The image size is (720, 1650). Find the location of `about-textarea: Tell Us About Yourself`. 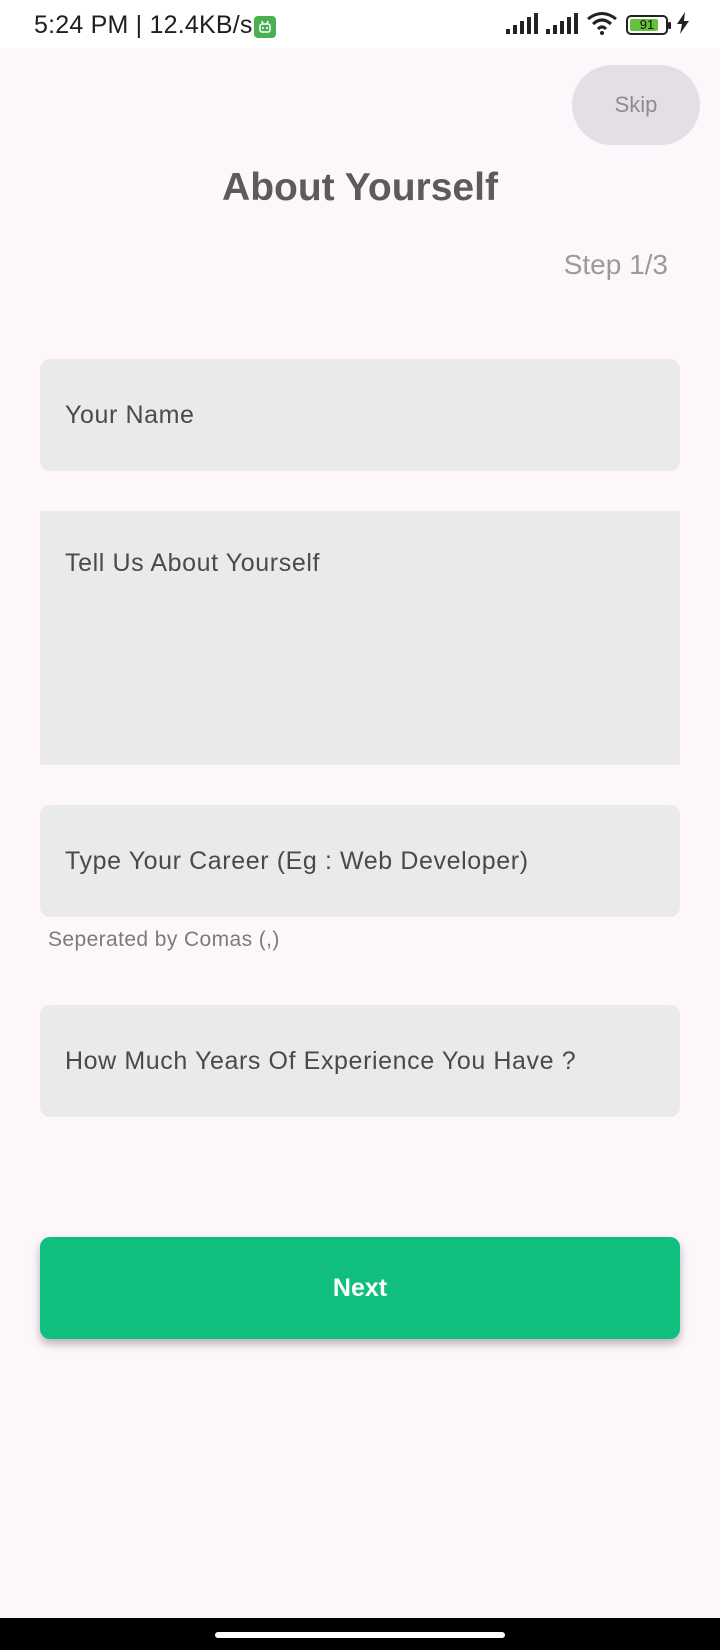

about-textarea: Tell Us About Yourself is located at coordinates (360, 638).